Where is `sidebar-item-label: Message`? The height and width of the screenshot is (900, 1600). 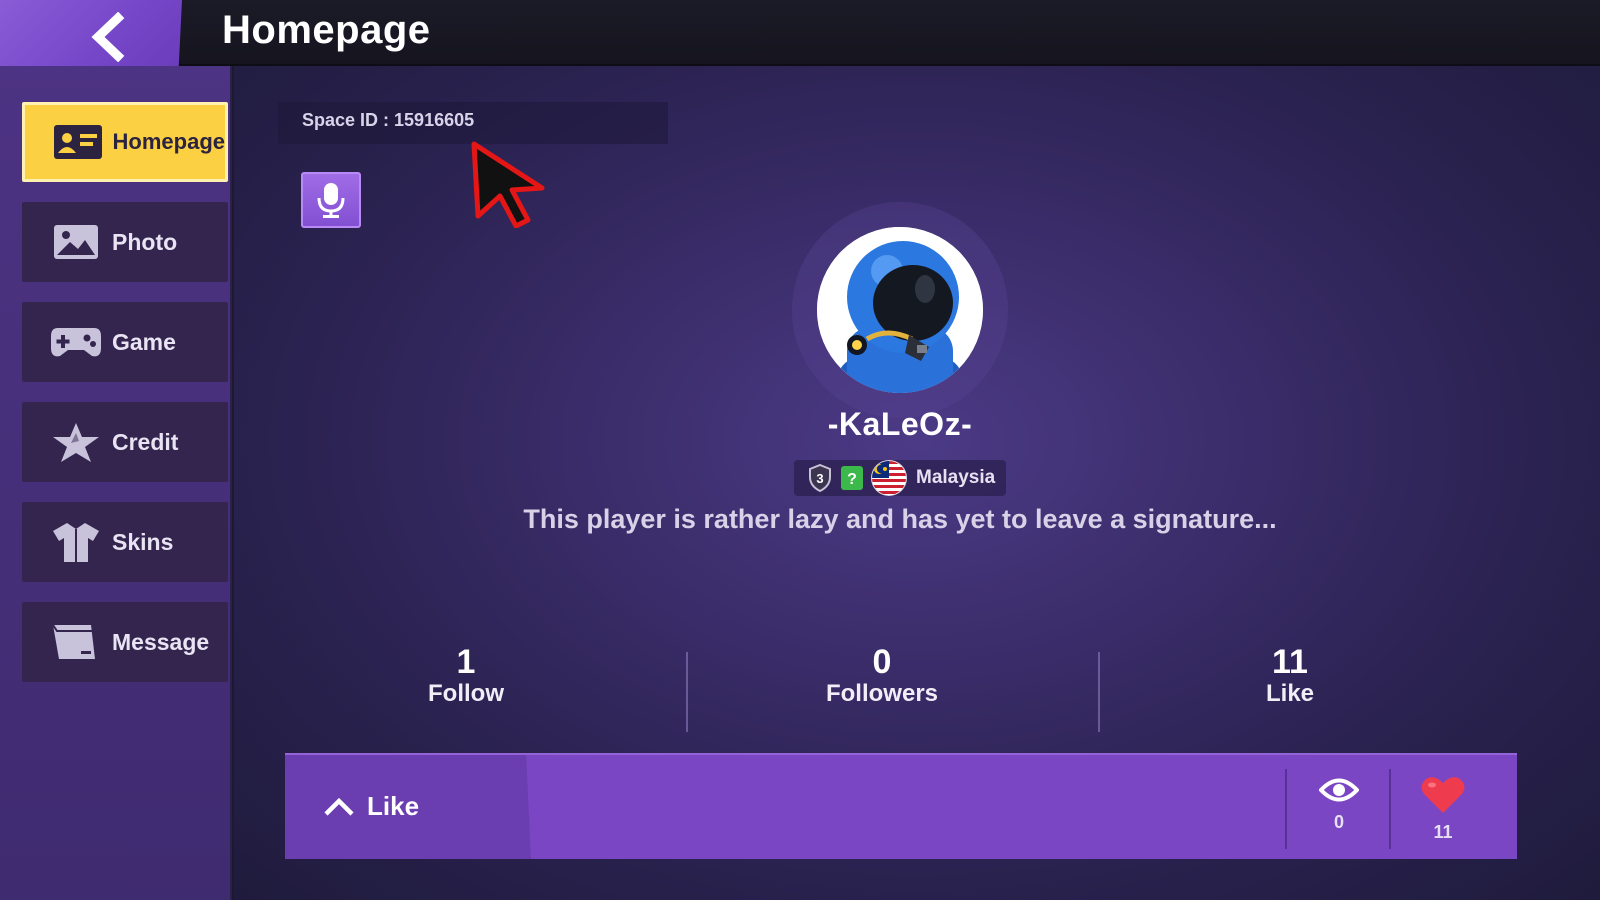
sidebar-item-label: Message is located at coordinates (161, 641).